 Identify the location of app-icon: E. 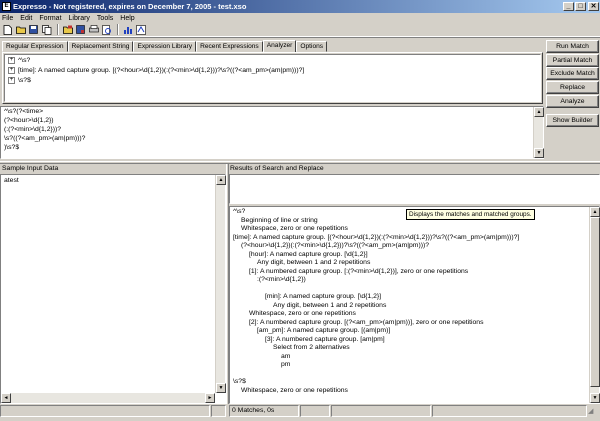
(6, 6).